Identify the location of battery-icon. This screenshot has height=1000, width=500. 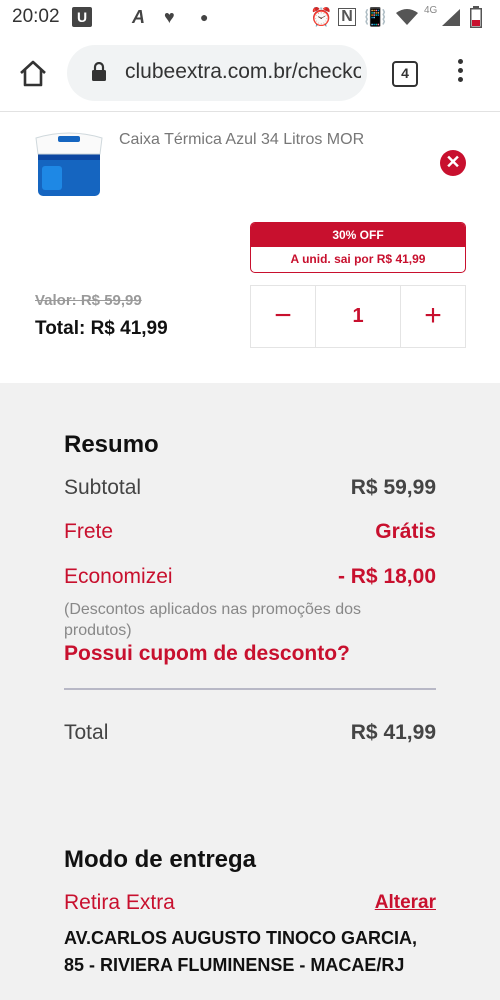
(476, 17).